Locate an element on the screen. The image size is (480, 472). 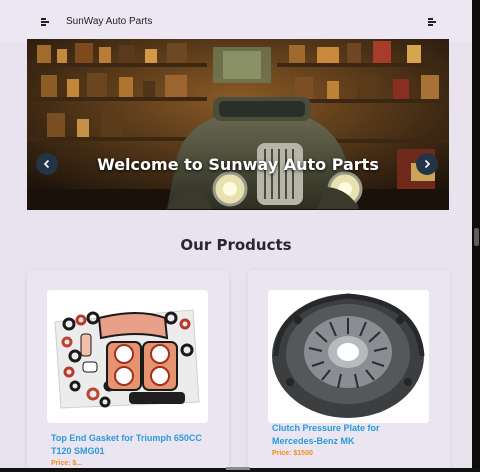
carousel-prev-button is located at coordinates (47, 164).